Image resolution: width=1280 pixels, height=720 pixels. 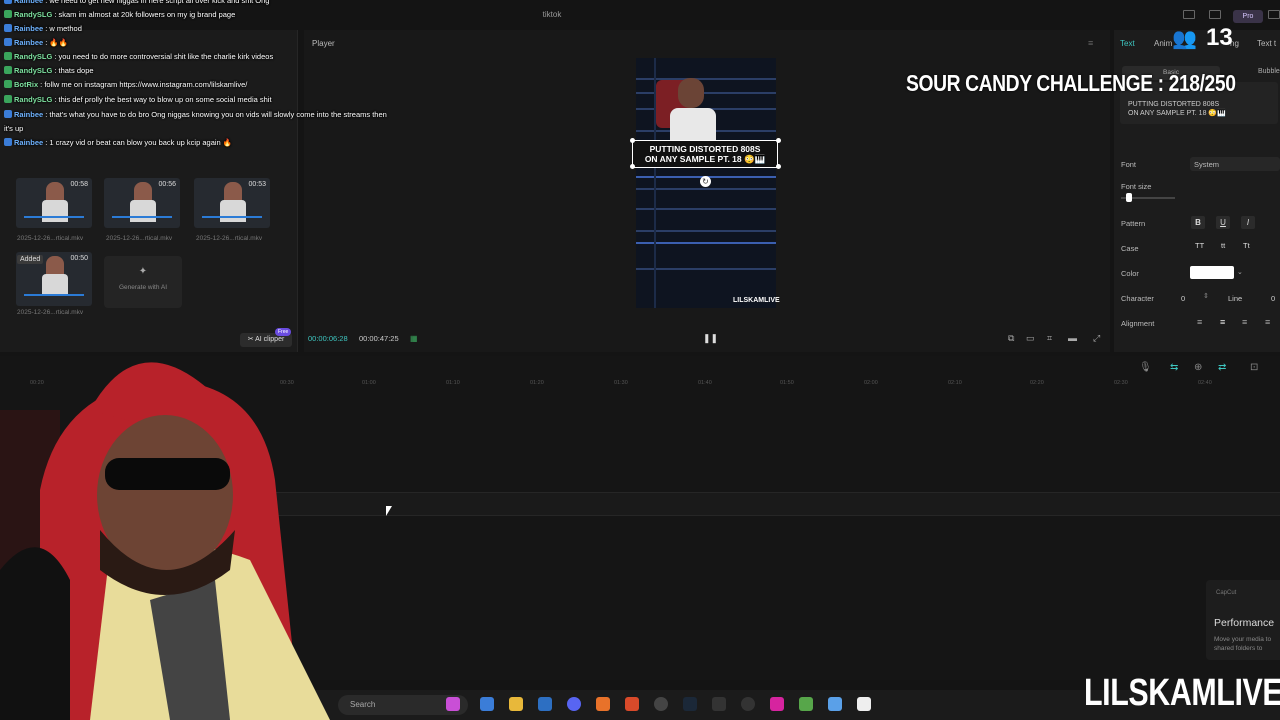 I want to click on chat-text: it's up, so click(x=14, y=128).